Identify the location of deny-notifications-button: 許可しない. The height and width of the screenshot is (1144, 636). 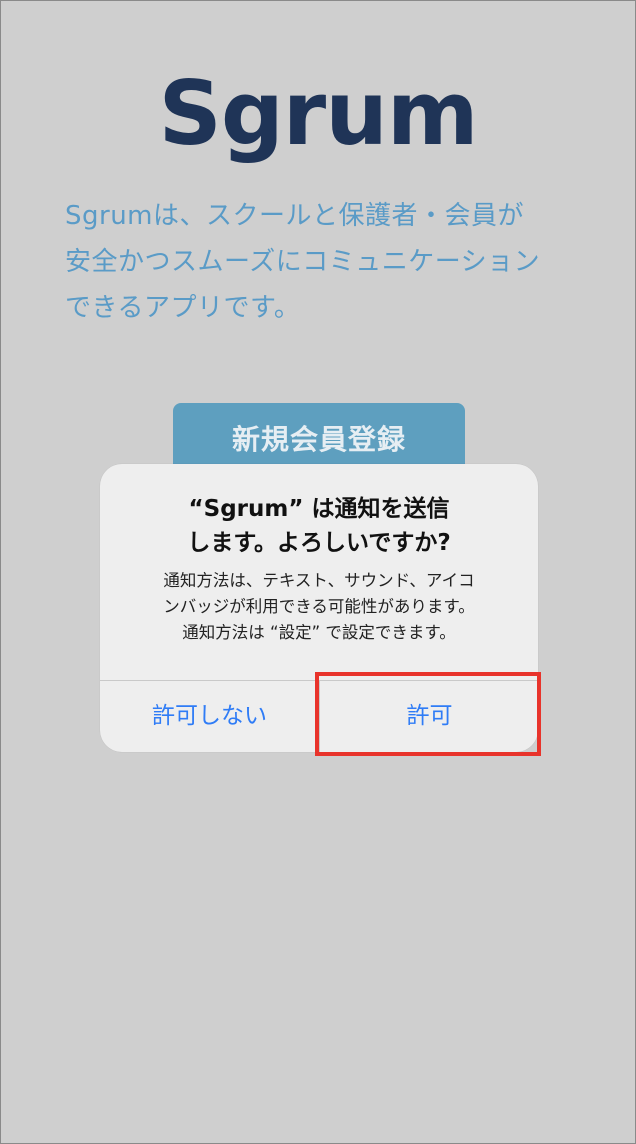
(209, 716).